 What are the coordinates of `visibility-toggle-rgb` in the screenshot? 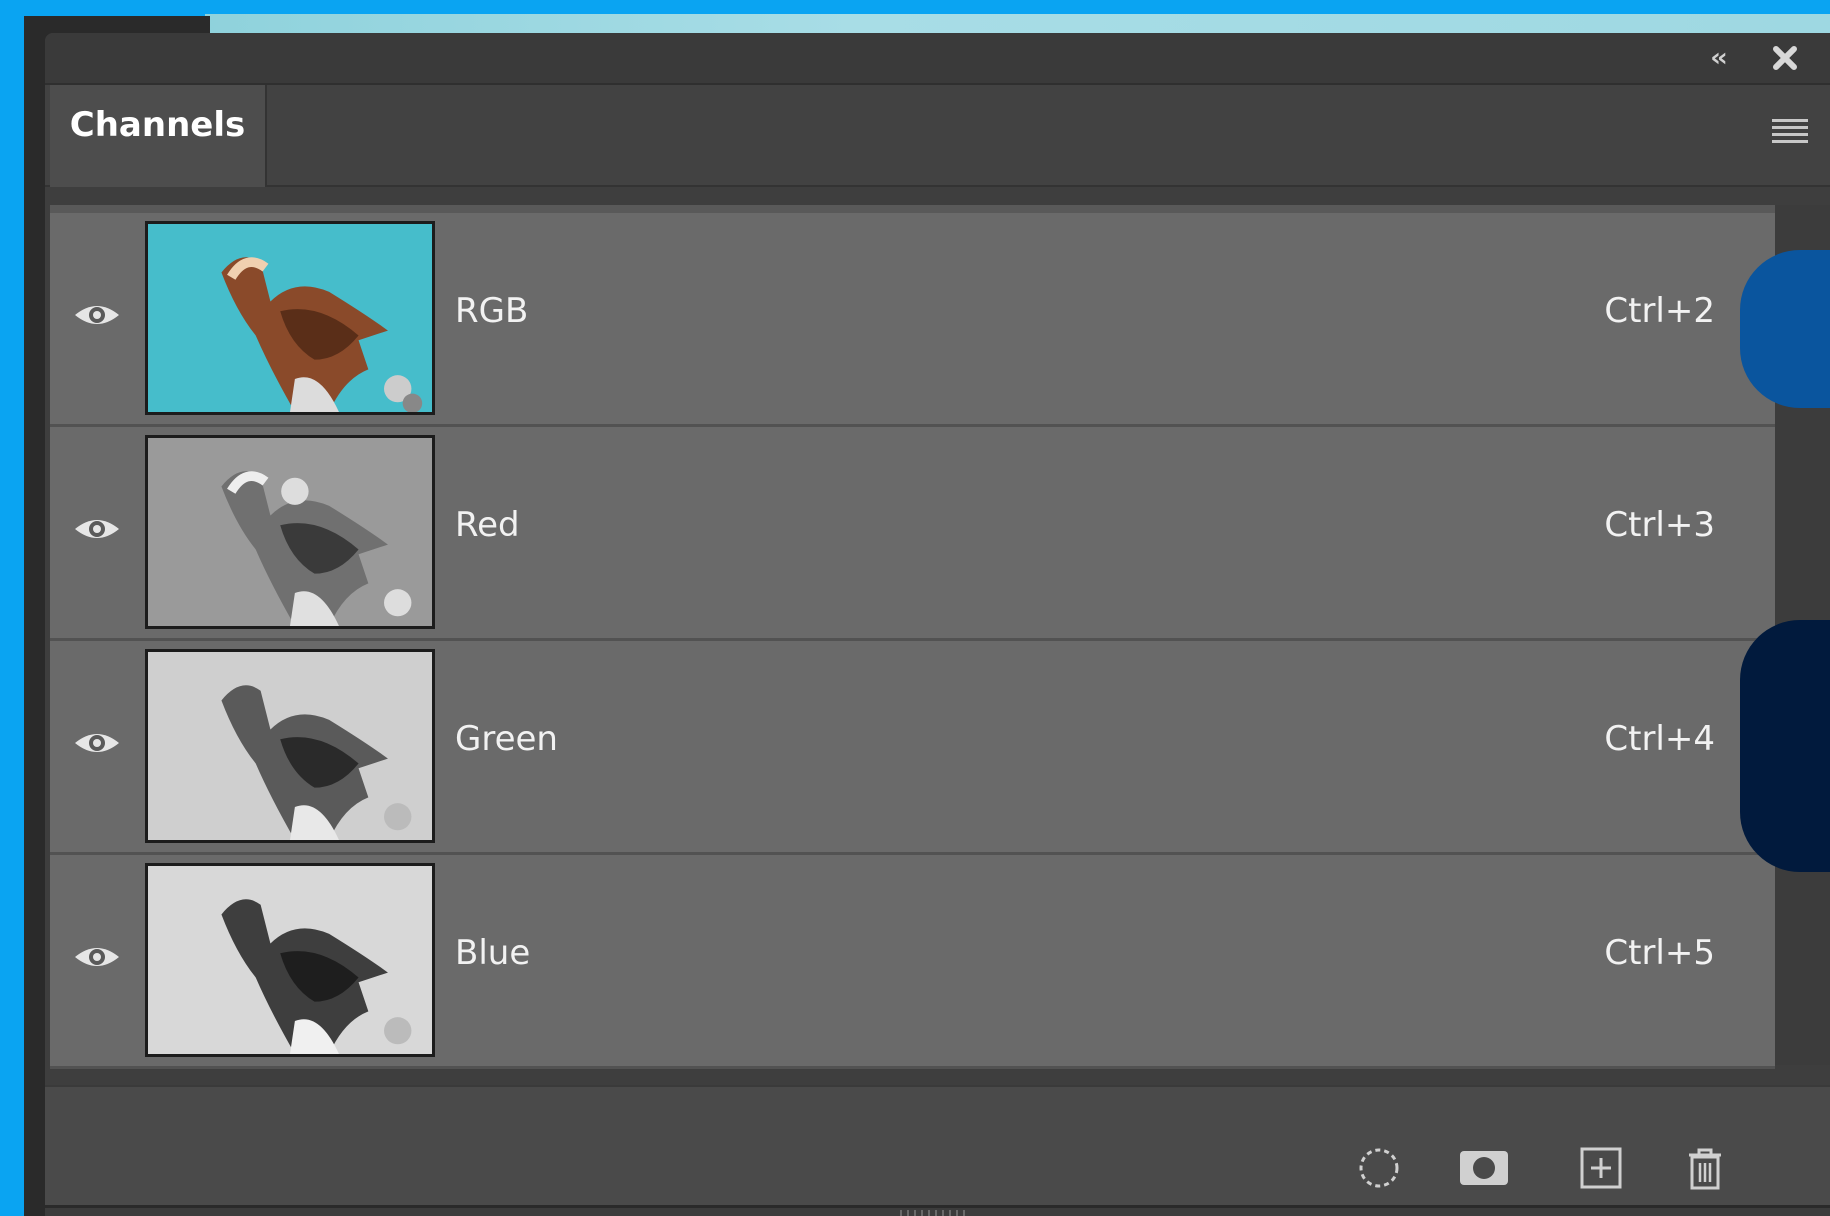 It's located at (97, 315).